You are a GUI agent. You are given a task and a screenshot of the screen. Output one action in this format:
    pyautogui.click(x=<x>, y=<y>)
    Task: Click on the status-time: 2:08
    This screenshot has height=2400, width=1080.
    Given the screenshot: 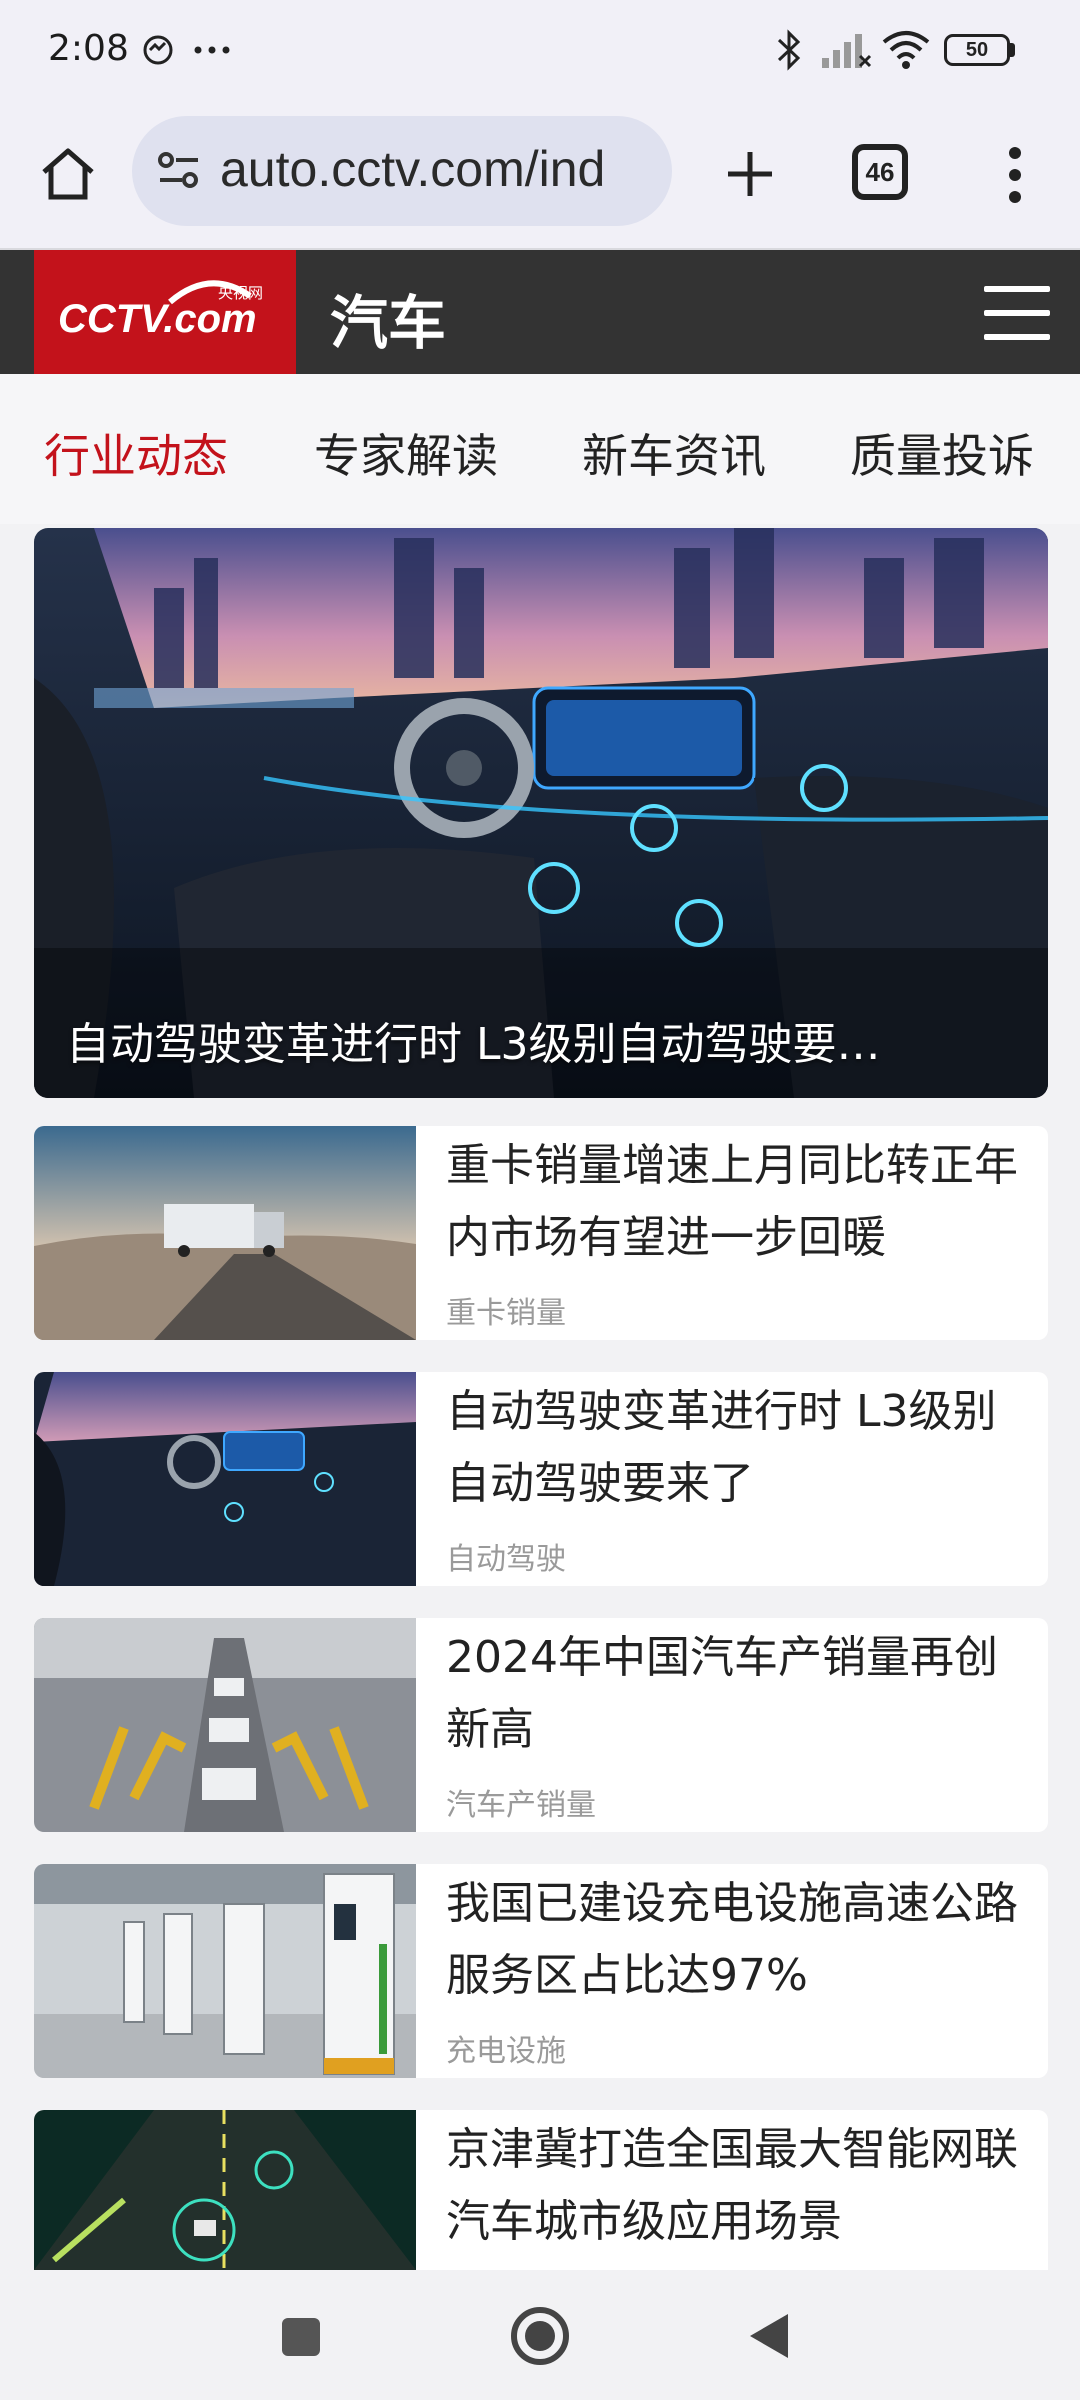 What is the action you would take?
    pyautogui.click(x=88, y=48)
    